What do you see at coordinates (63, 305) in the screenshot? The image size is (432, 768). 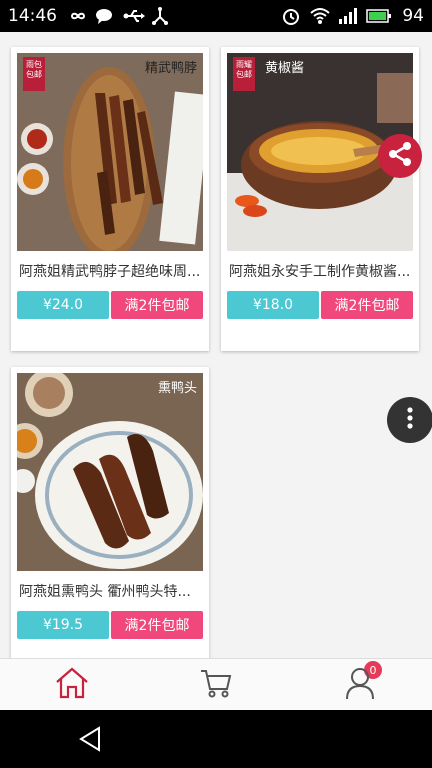 I see `price-button: ¥24.0` at bounding box center [63, 305].